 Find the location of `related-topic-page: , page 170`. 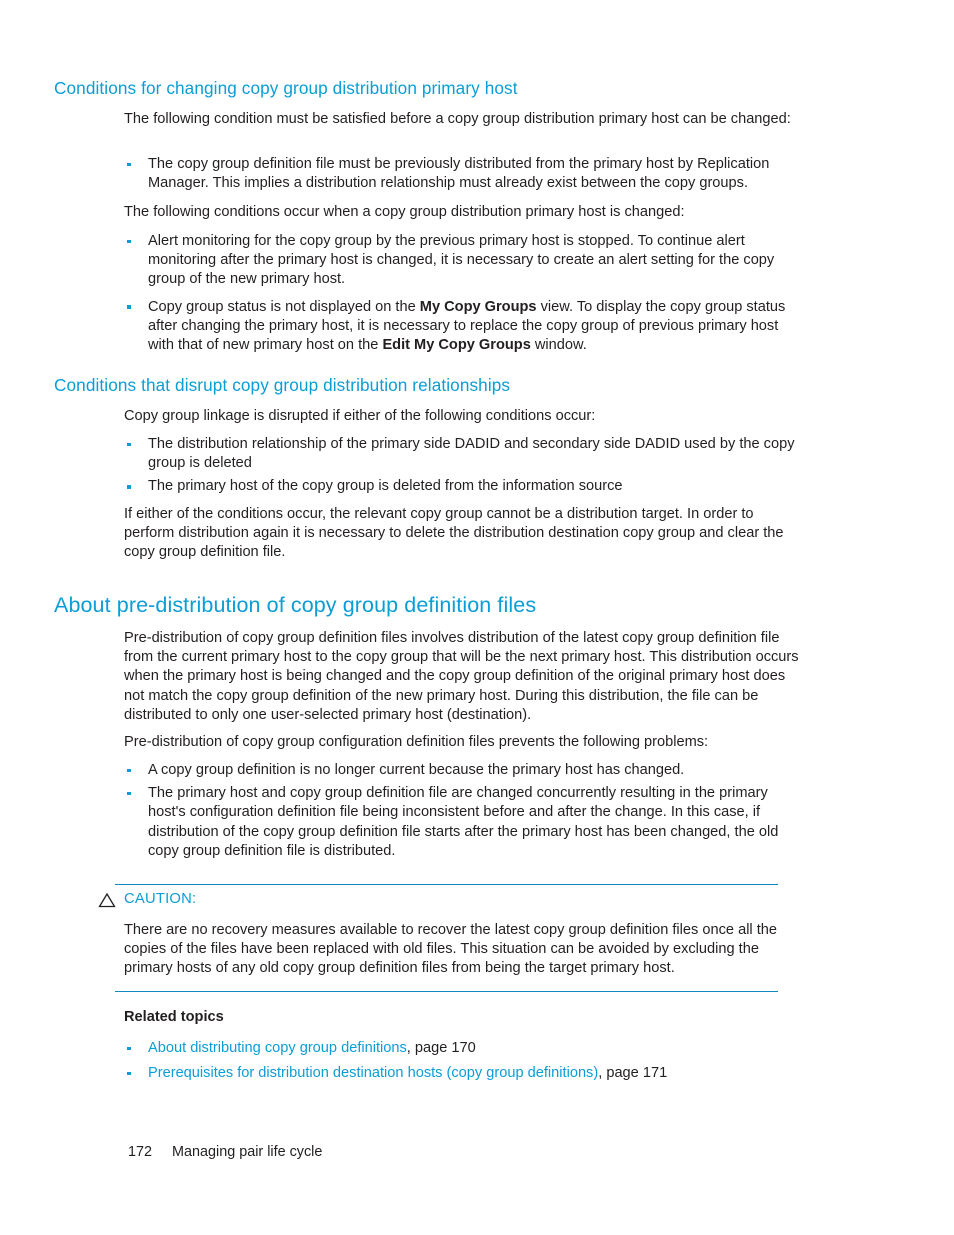

related-topic-page: , page 170 is located at coordinates (441, 1048).